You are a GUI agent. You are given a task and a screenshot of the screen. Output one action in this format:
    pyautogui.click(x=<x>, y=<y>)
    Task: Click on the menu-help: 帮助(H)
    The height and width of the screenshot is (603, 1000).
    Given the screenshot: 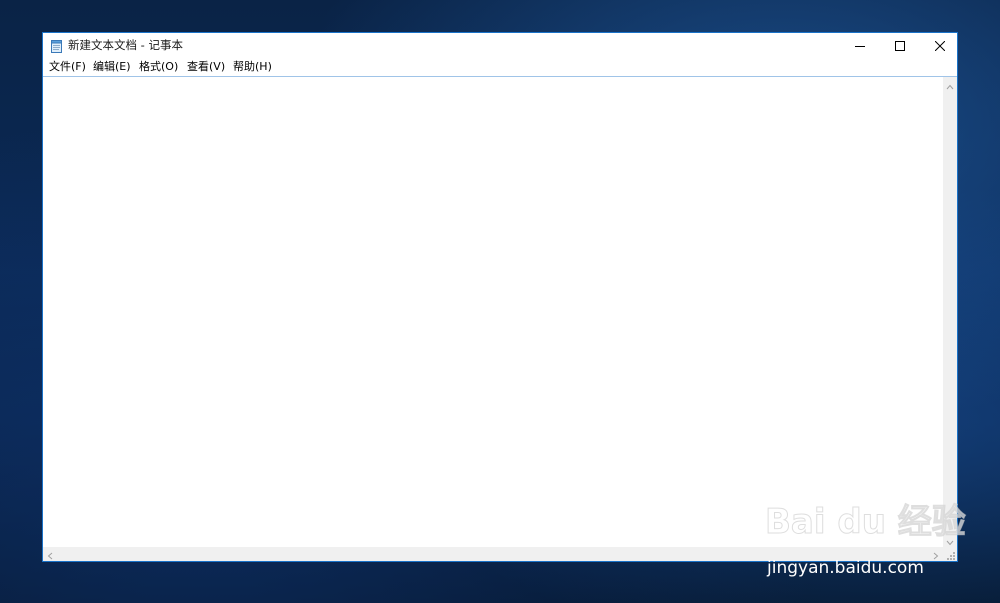 What is the action you would take?
    pyautogui.click(x=252, y=67)
    